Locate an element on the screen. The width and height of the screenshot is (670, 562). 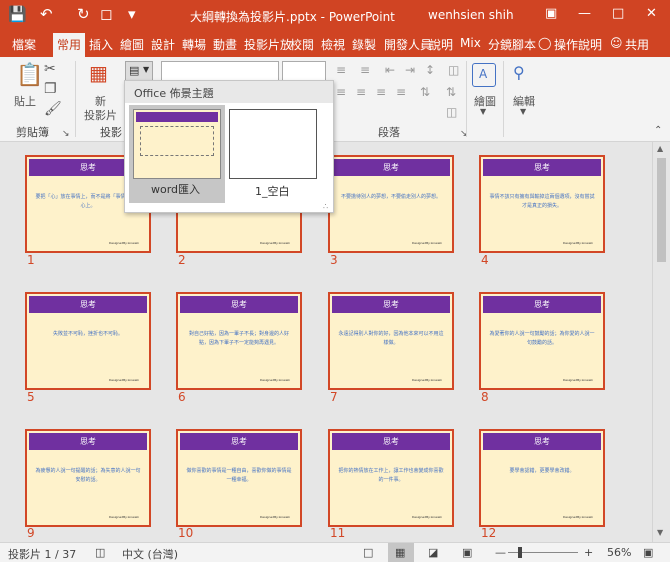
minimize-icon: — is located at coordinates (584, 13).